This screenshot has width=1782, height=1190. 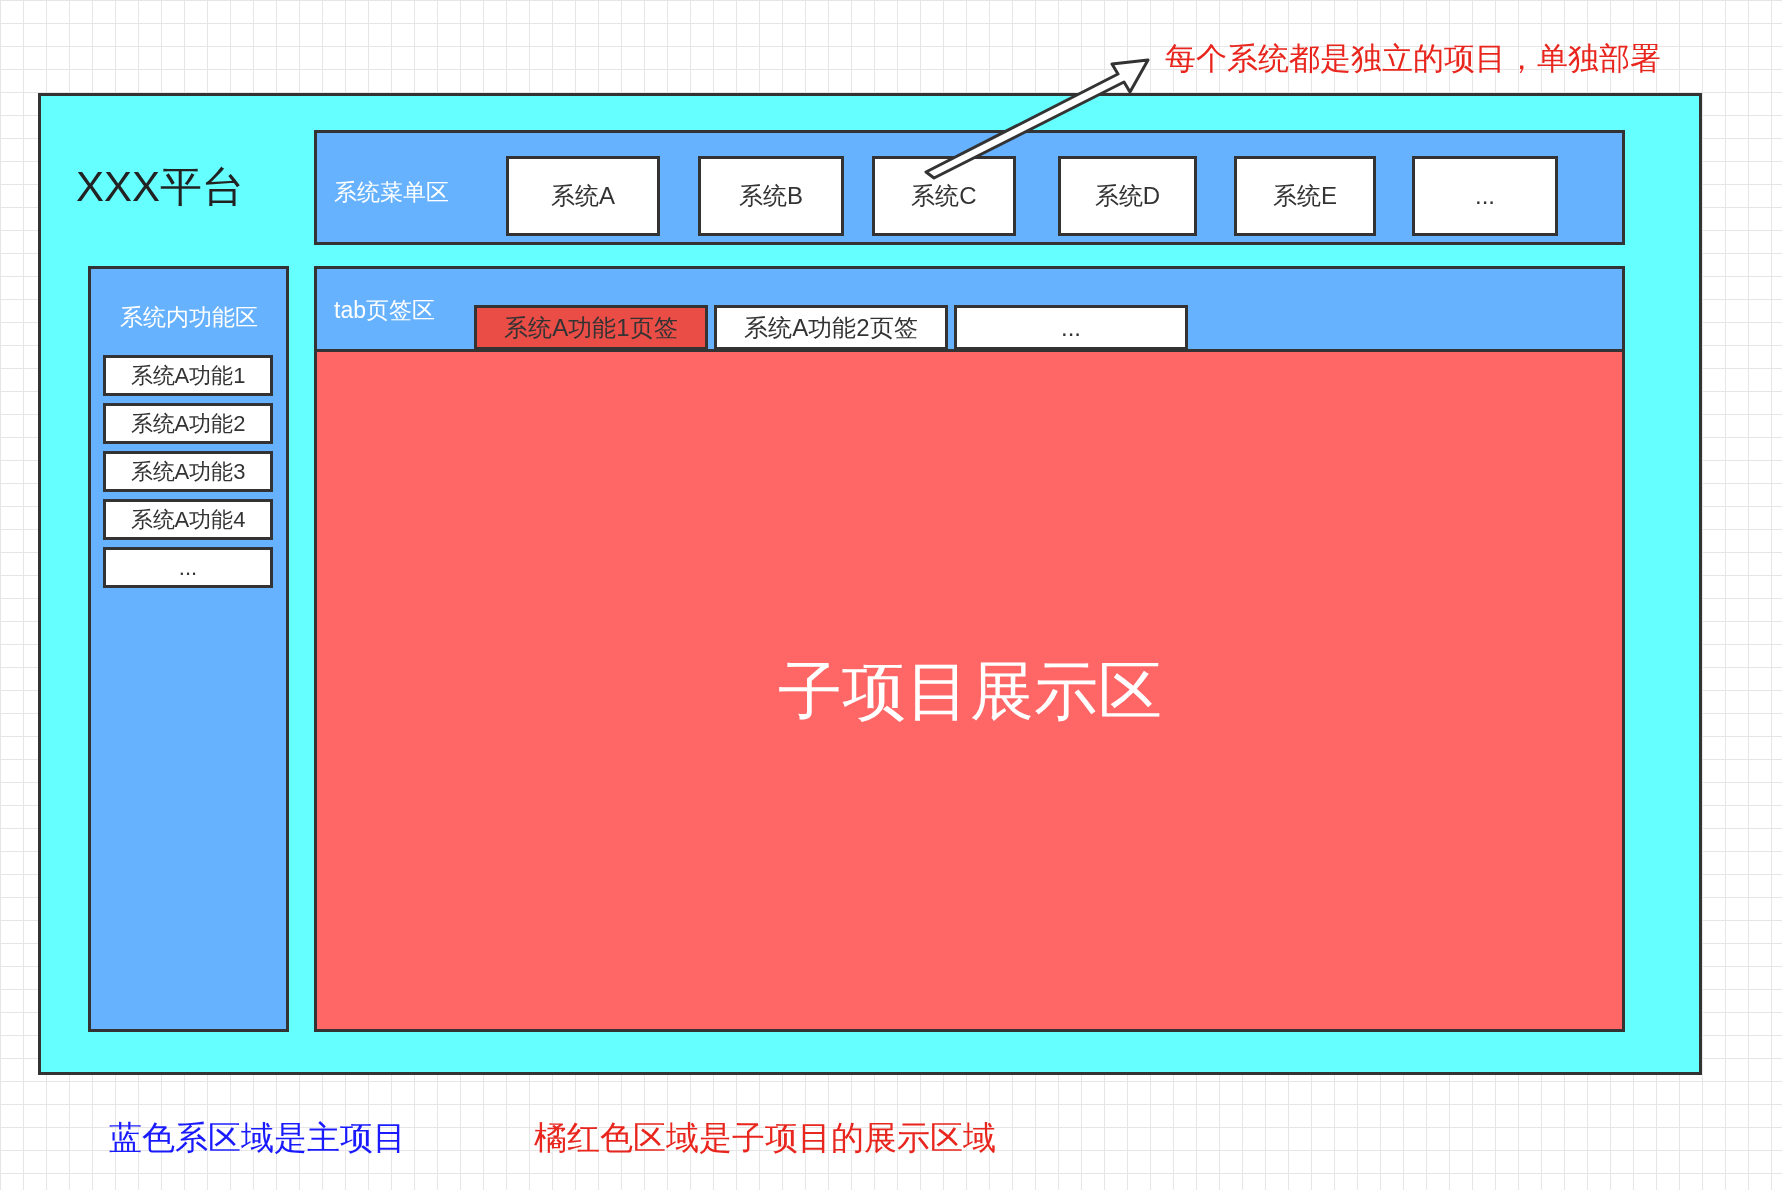 What do you see at coordinates (583, 196) in the screenshot?
I see `system-button: 系统A` at bounding box center [583, 196].